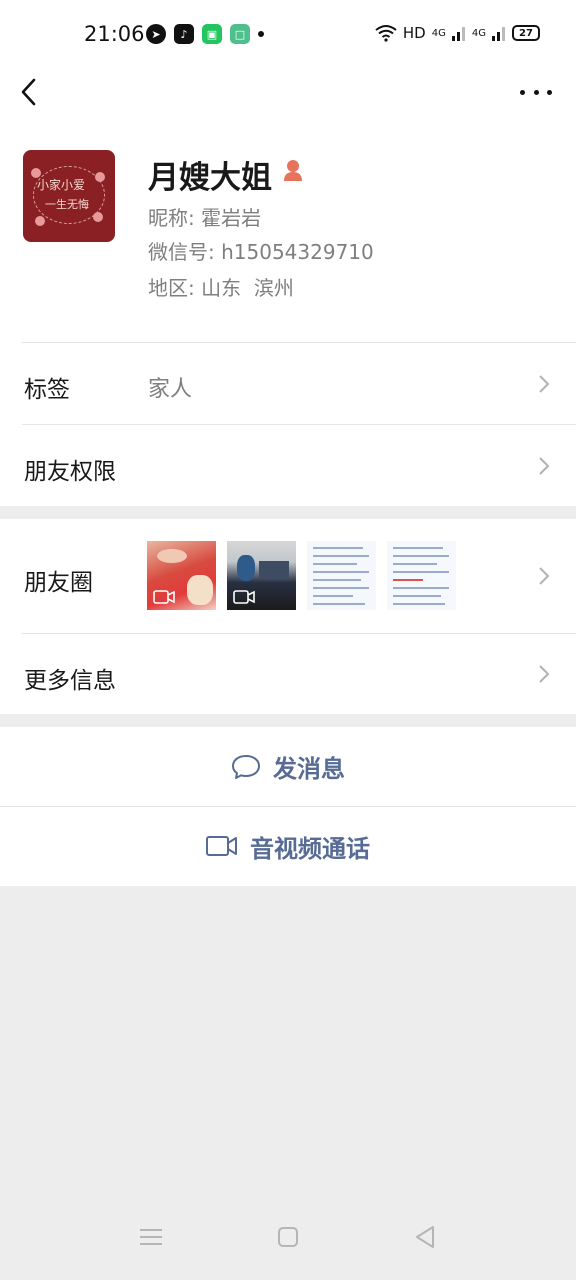  Describe the element at coordinates (310, 848) in the screenshot. I see `video-call-label: 音视频通话` at that location.